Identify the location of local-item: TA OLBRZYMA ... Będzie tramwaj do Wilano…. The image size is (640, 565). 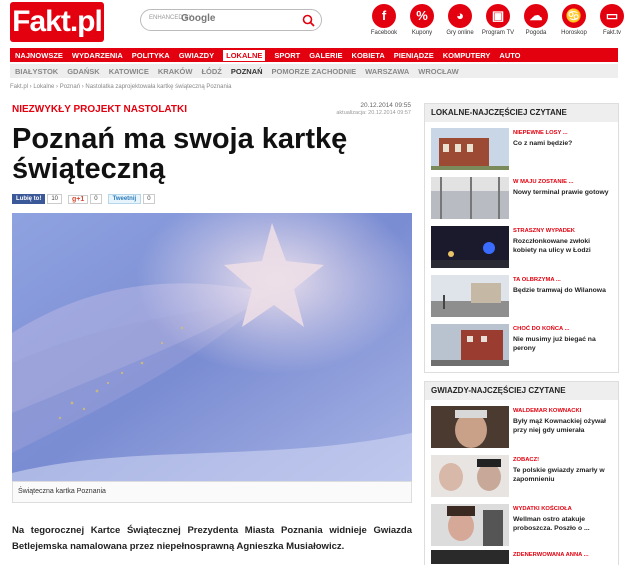
(523, 296).